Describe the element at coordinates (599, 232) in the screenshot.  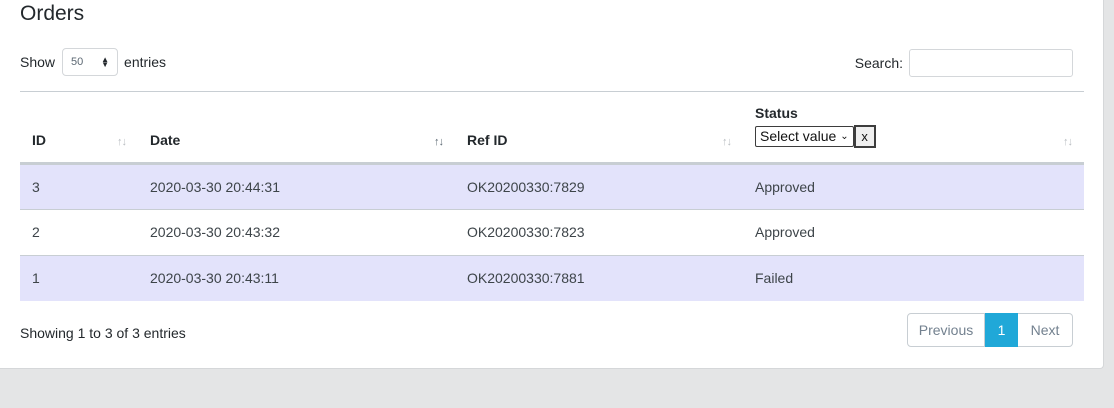
I see `cell-ref-id: OK20200330:7823` at that location.